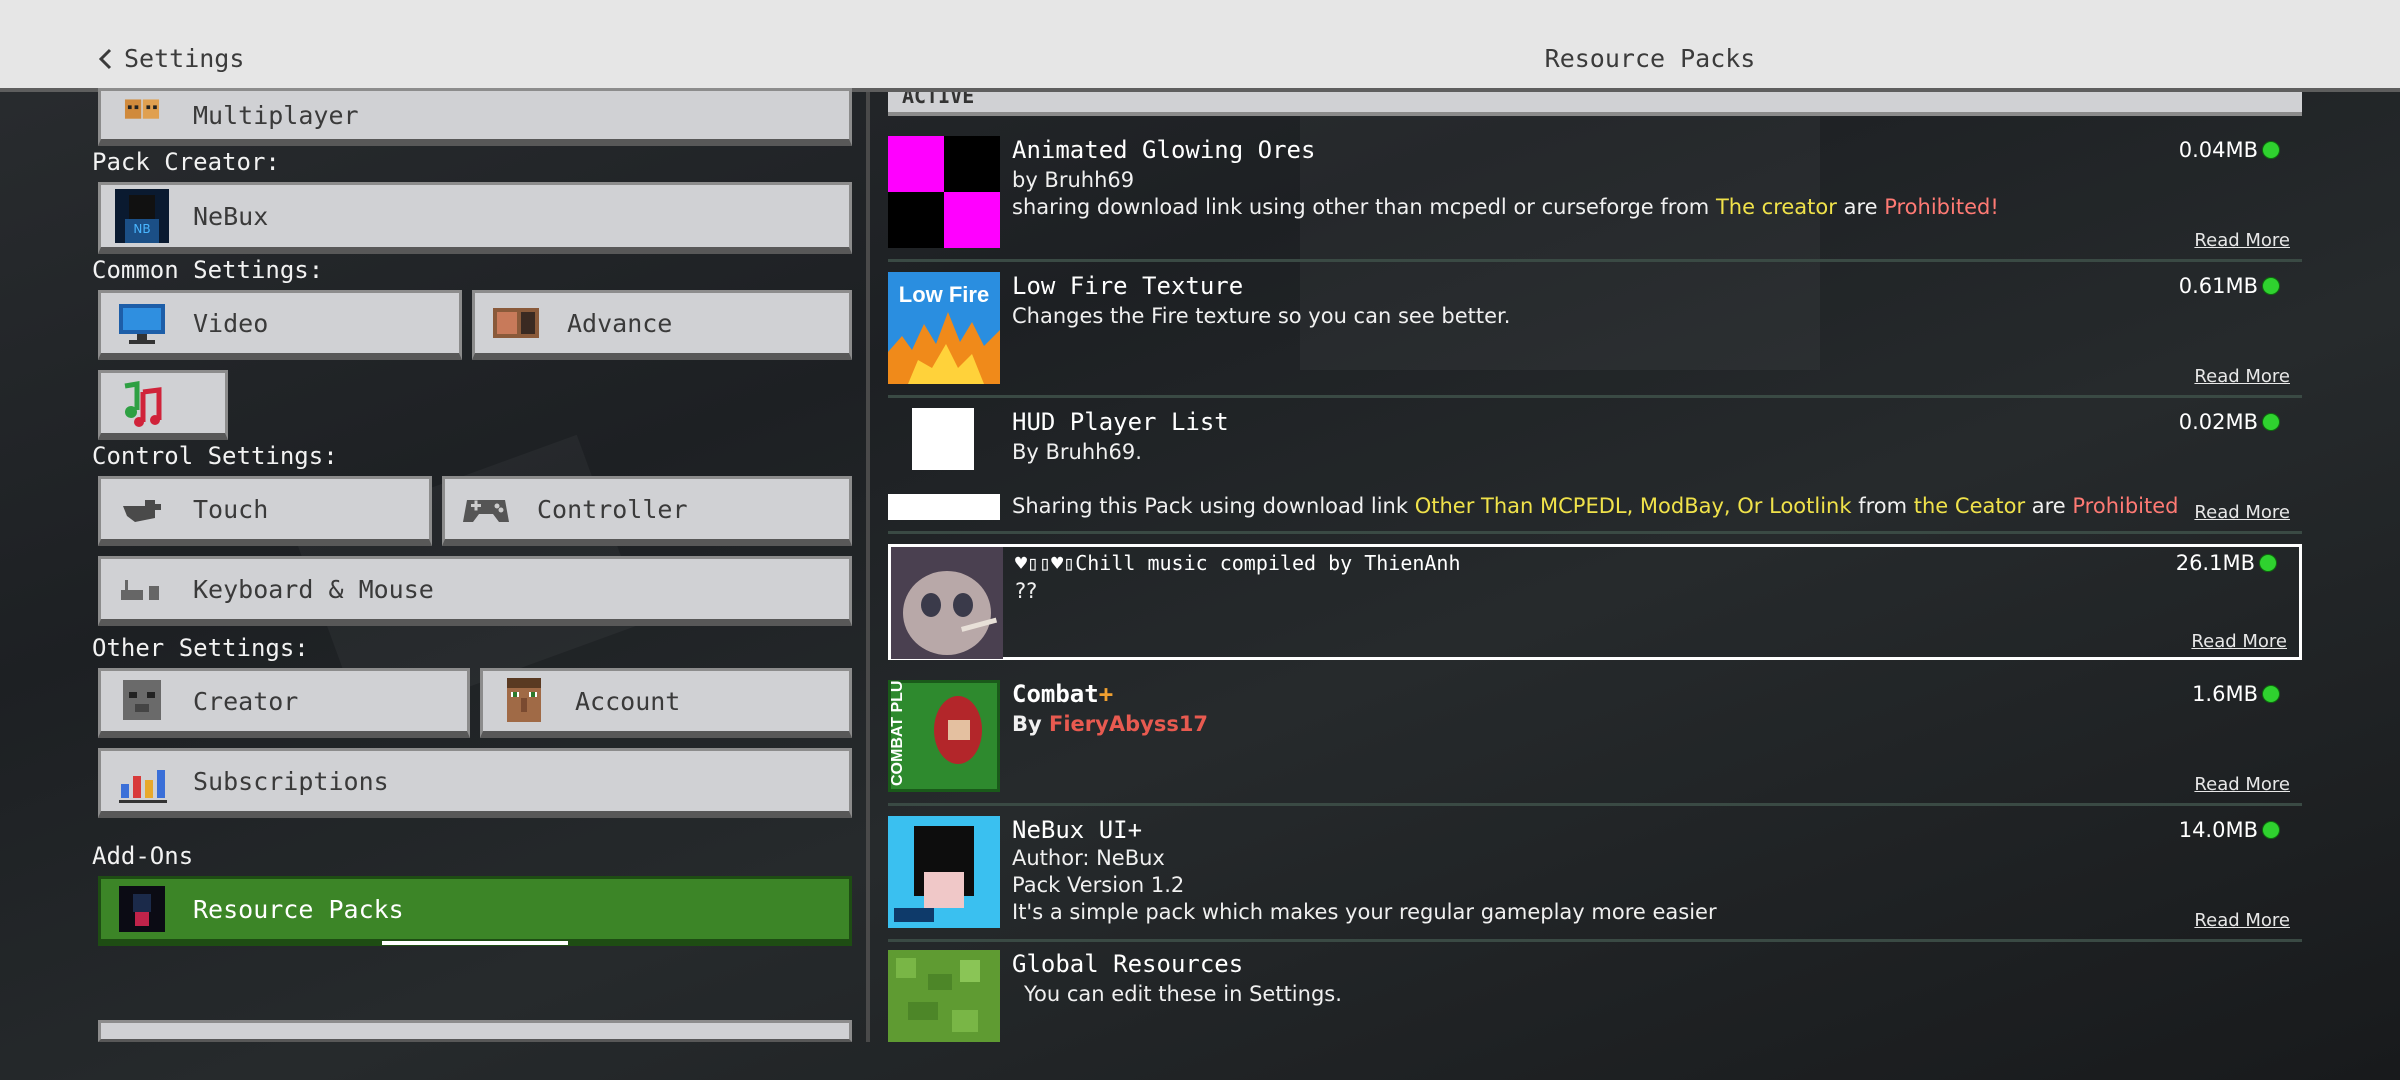  Describe the element at coordinates (142, 700) in the screenshot. I see `creator-icon` at that location.